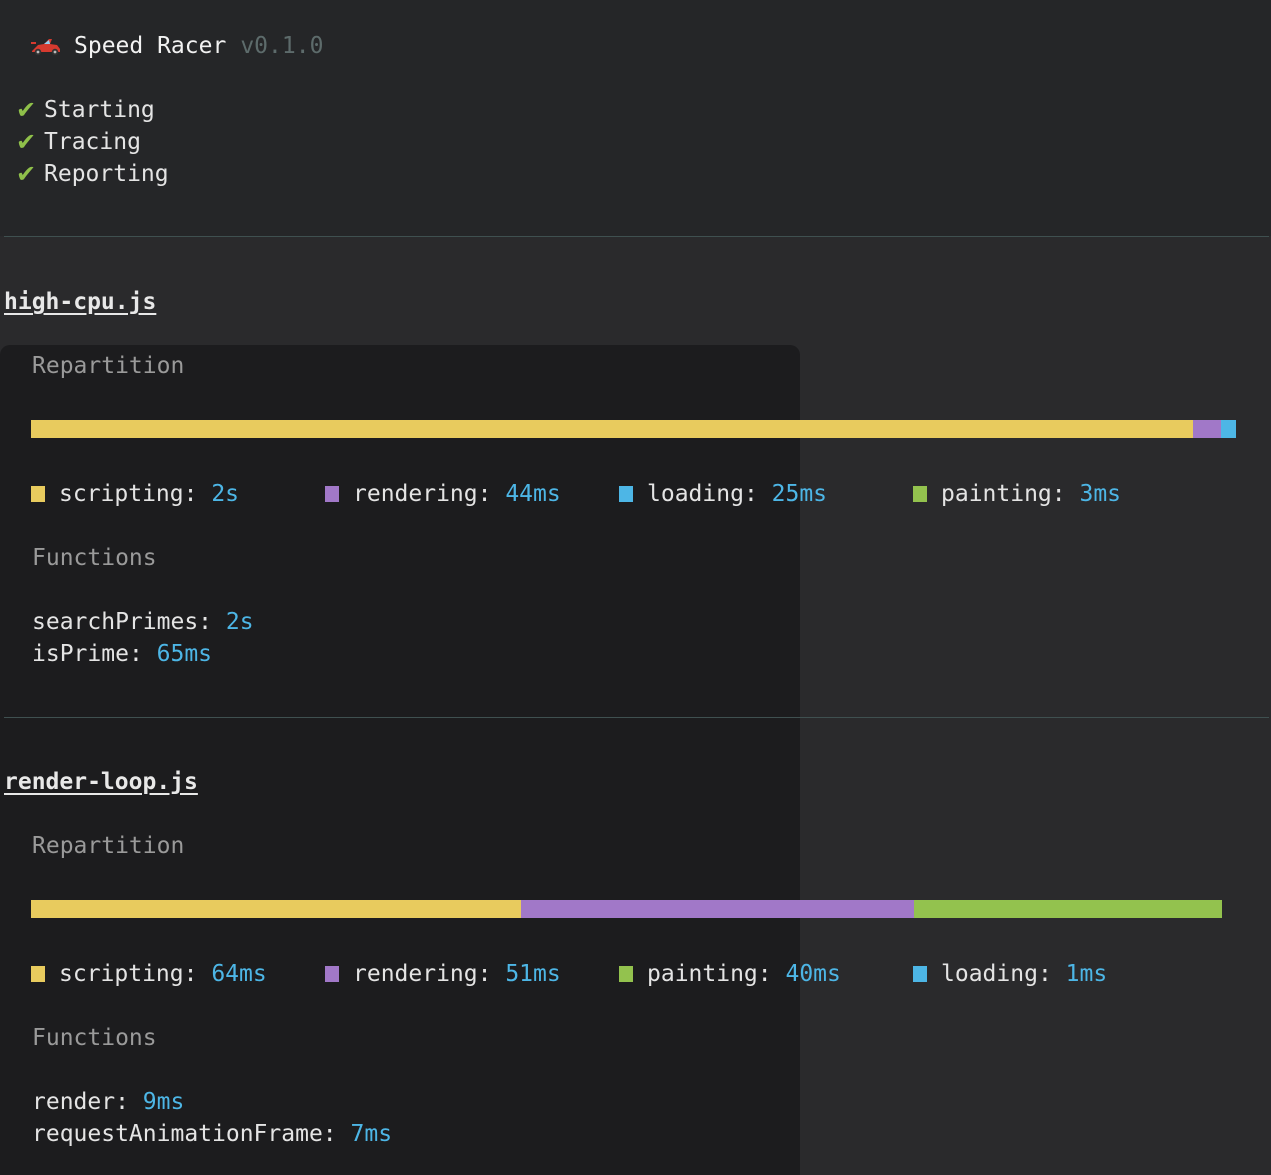  I want to click on function-row: isPrime: 65ms, so click(143, 654).